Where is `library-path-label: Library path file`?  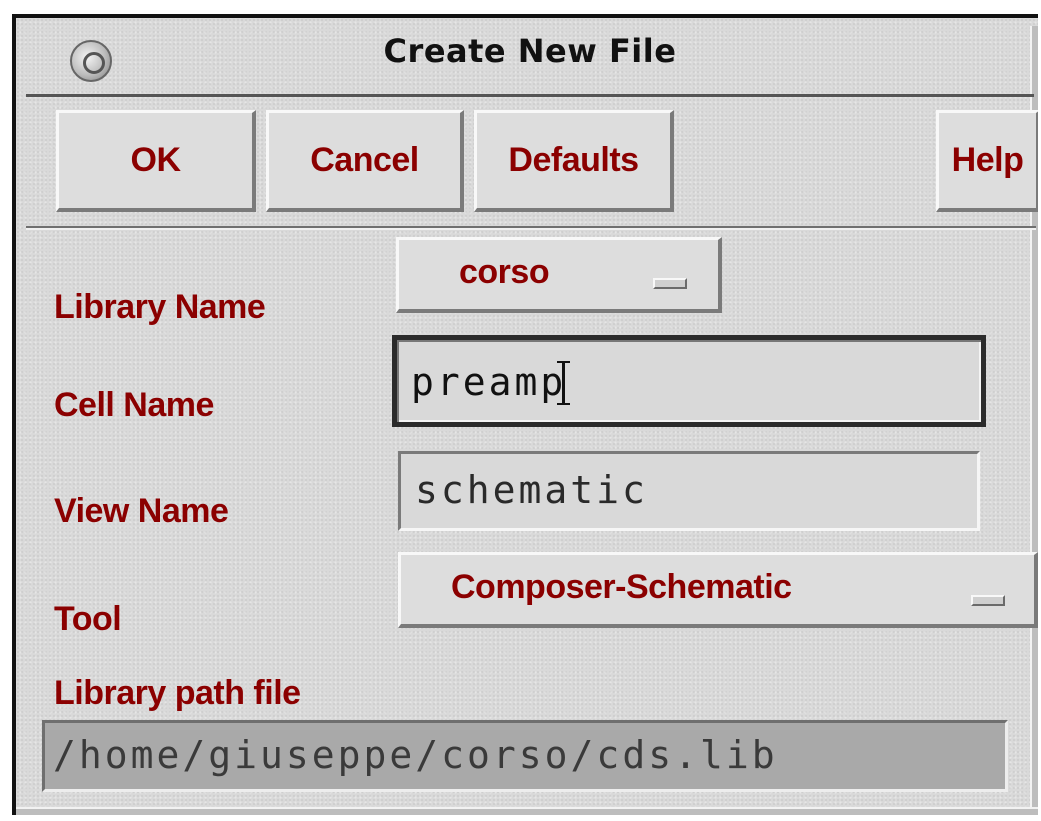 library-path-label: Library path file is located at coordinates (177, 693).